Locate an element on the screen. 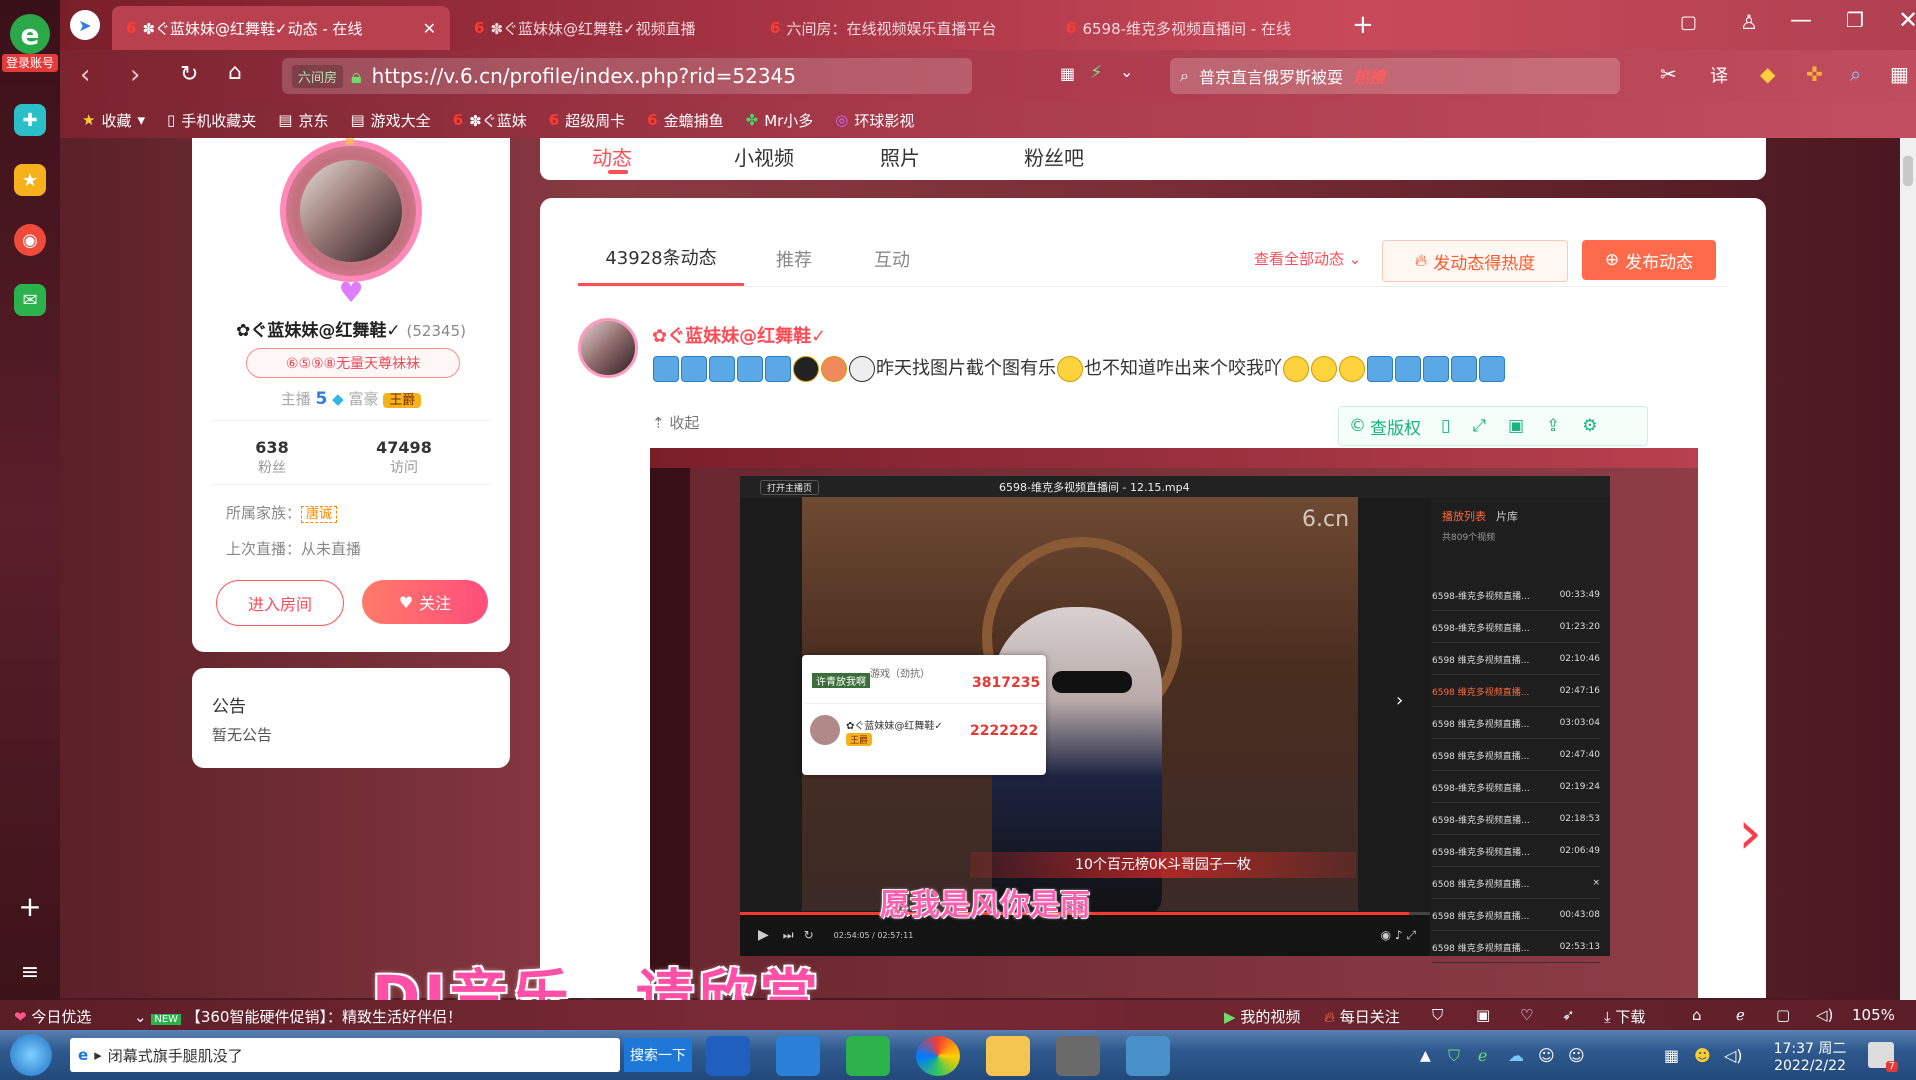  settings-icon: ⚙ is located at coordinates (1589, 426).